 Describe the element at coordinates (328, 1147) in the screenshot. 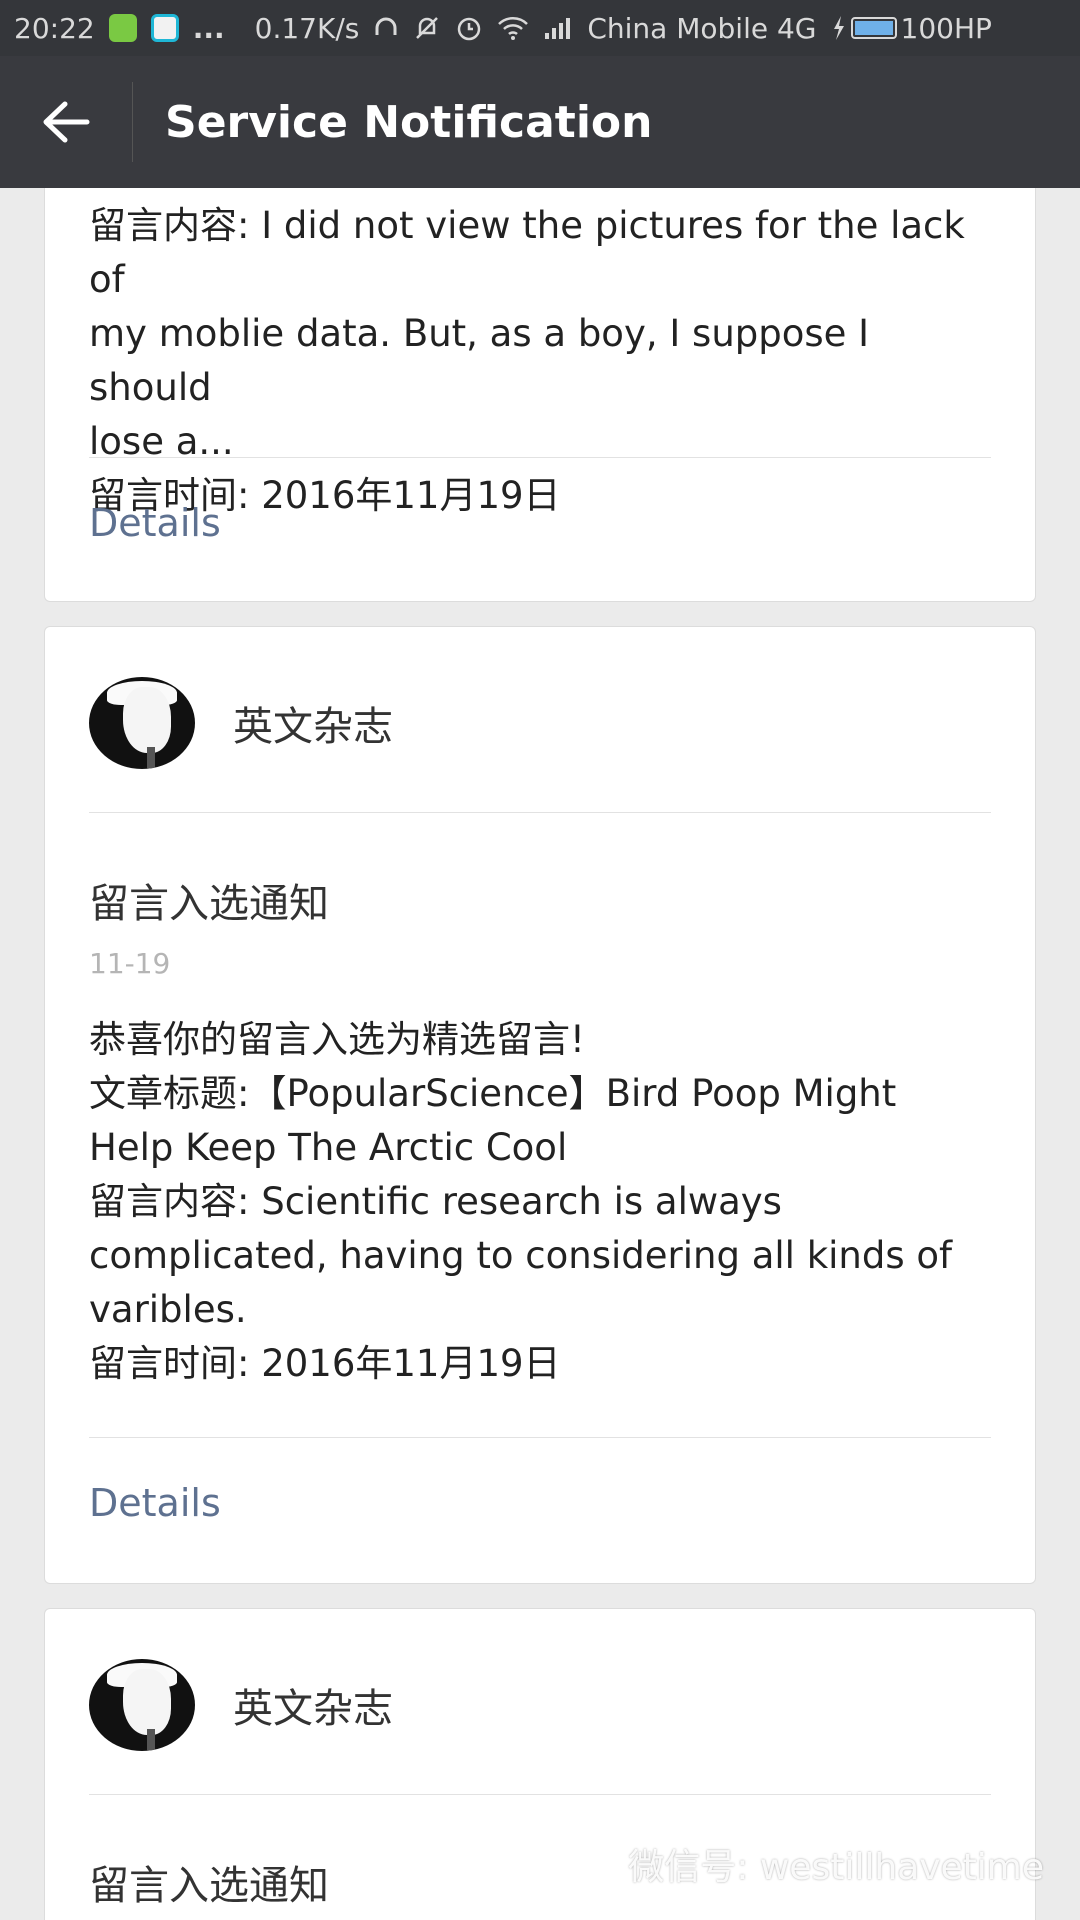

I see `body-line: Help Keep The Arctic Cool` at that location.